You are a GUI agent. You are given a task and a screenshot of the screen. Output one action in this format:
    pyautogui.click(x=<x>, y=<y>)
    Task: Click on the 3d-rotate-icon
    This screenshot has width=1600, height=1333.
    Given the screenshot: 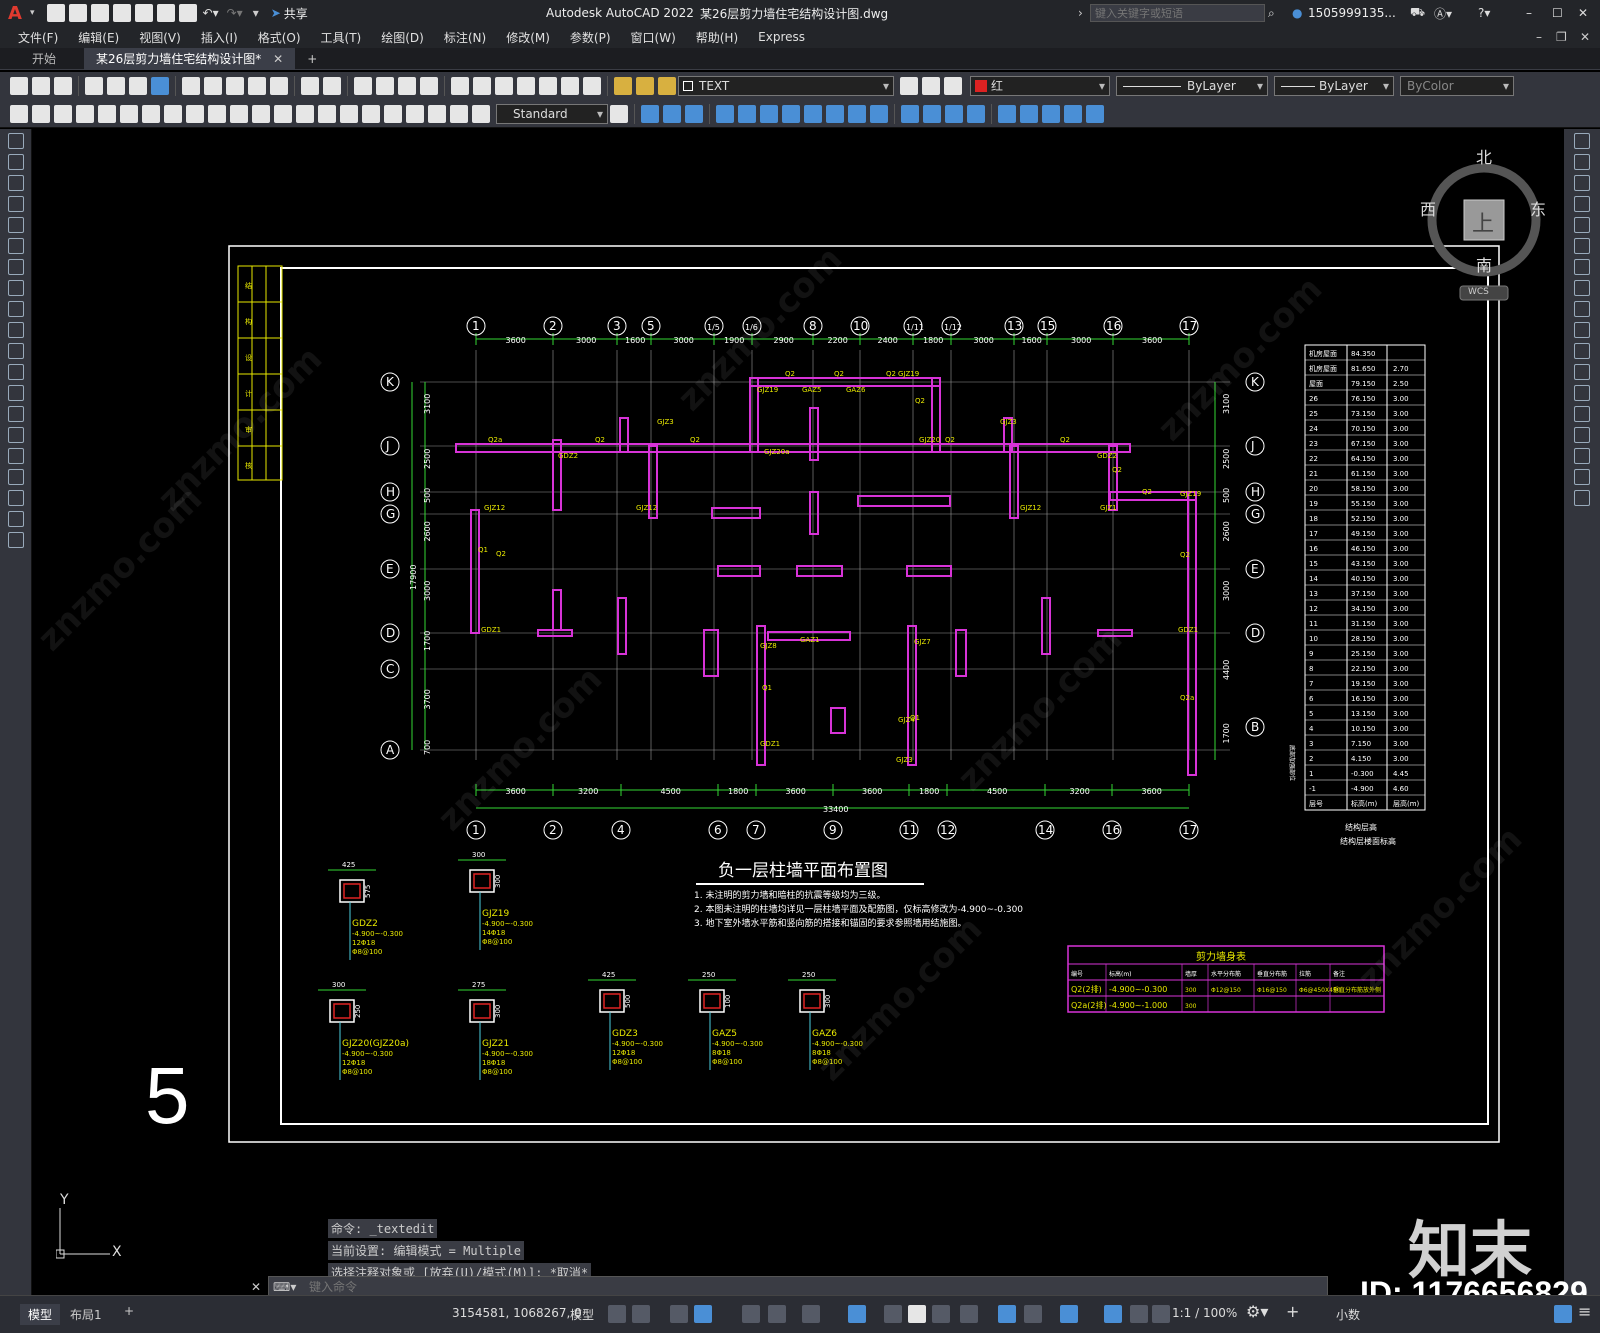 What is the action you would take?
    pyautogui.click(x=1029, y=113)
    